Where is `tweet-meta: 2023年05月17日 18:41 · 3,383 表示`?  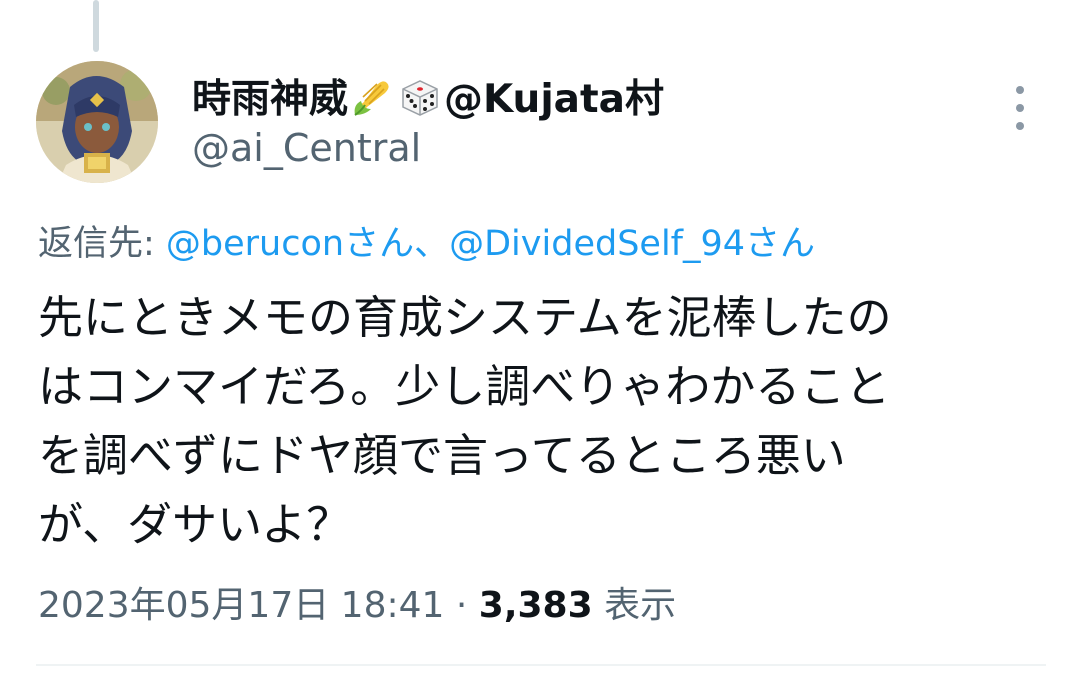
tweet-meta: 2023年05月17日 18:41 · 3,383 表示 is located at coordinates (357, 602).